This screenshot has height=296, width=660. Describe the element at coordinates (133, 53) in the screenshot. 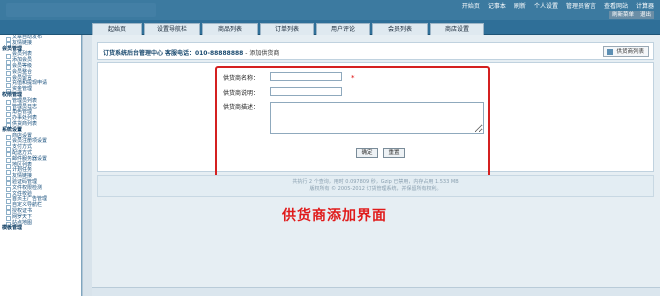

I see `system-title: 订货系统后台管理中心` at that location.